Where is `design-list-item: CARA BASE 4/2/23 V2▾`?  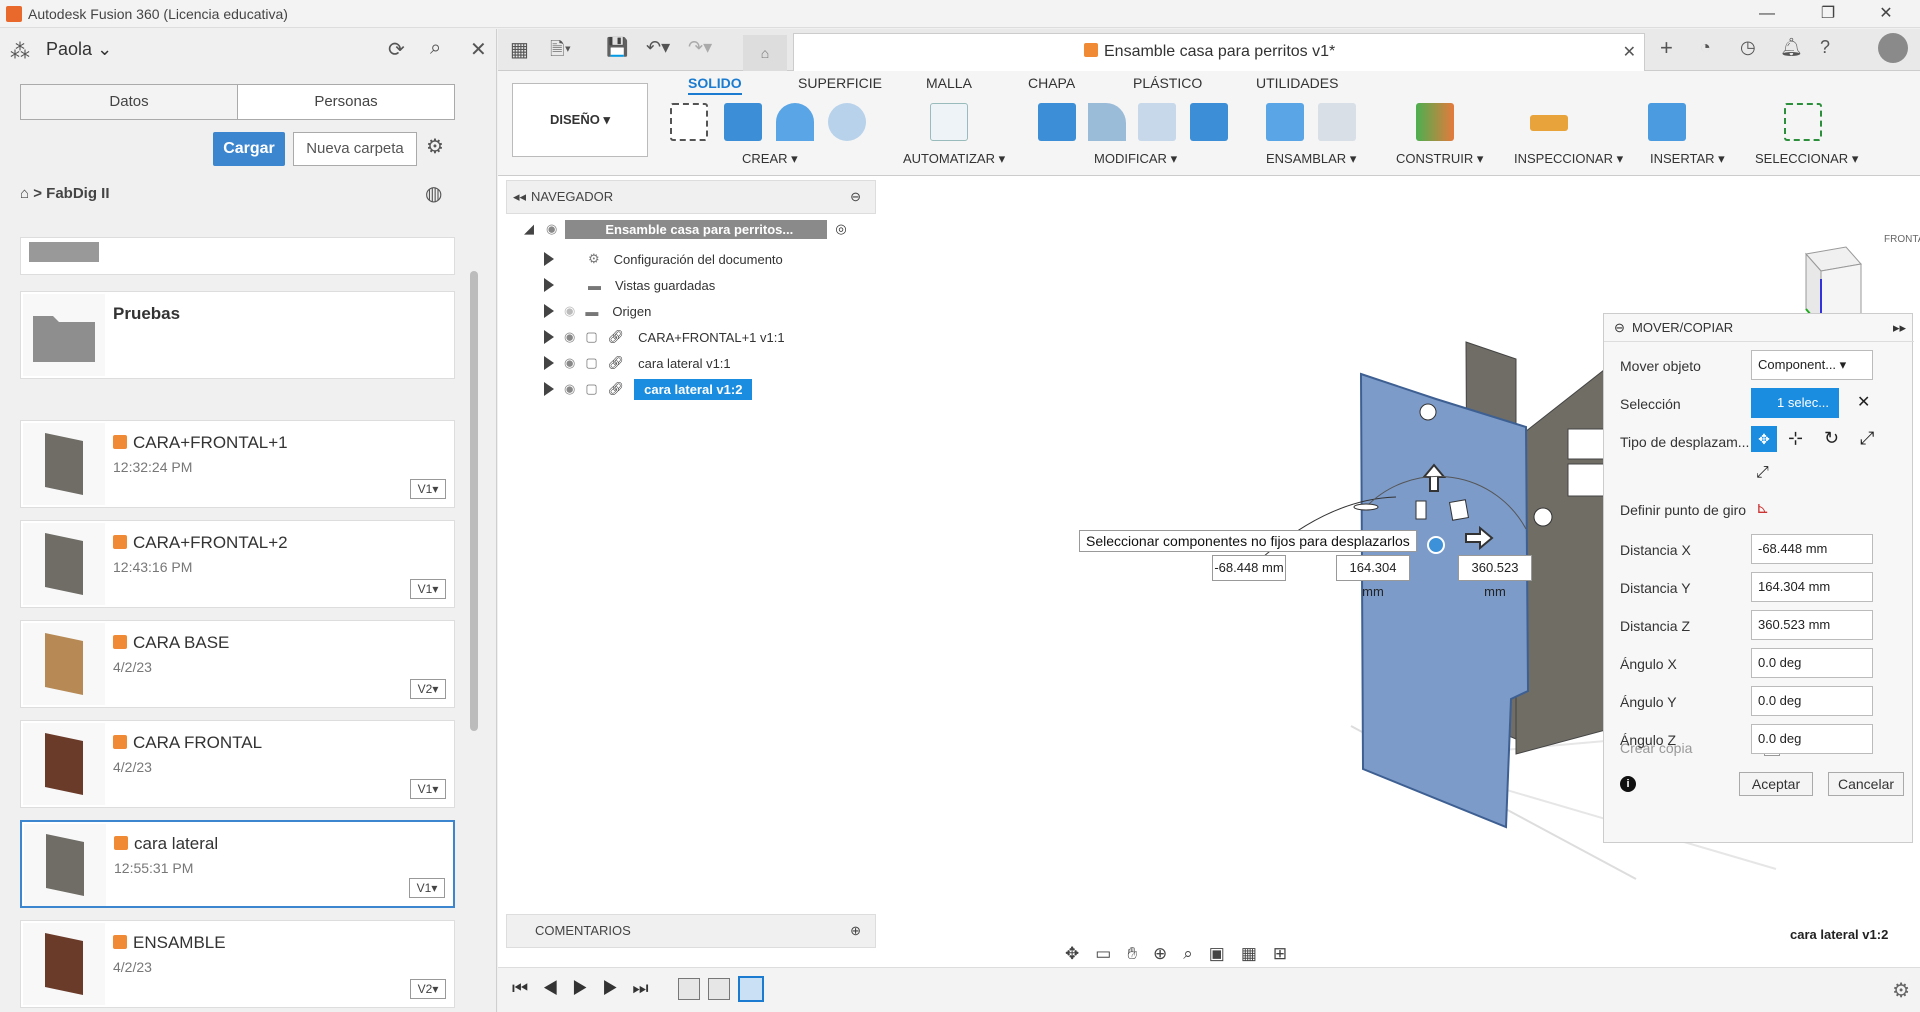 design-list-item: CARA BASE 4/2/23 V2▾ is located at coordinates (237, 664).